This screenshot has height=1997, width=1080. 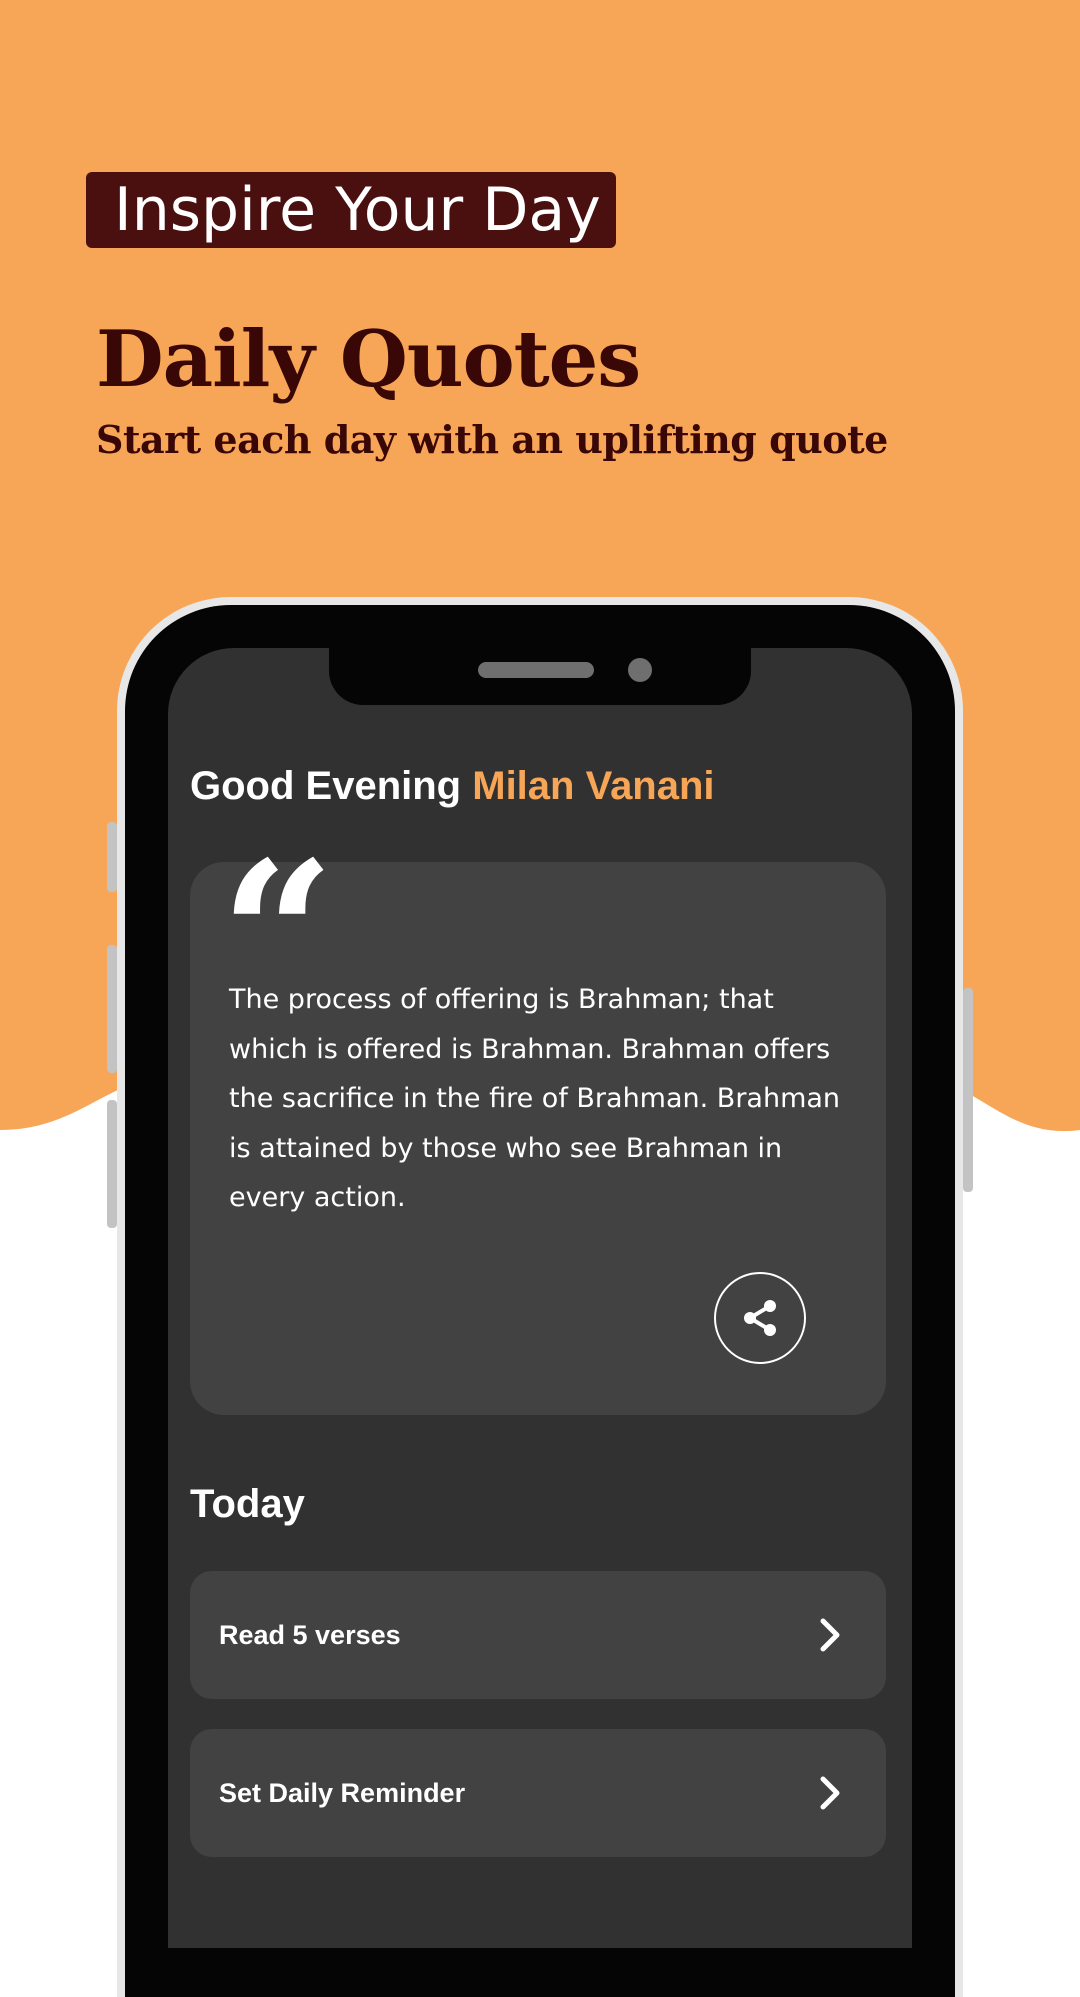 I want to click on task-label: Set Daily Reminder, so click(x=342, y=1793).